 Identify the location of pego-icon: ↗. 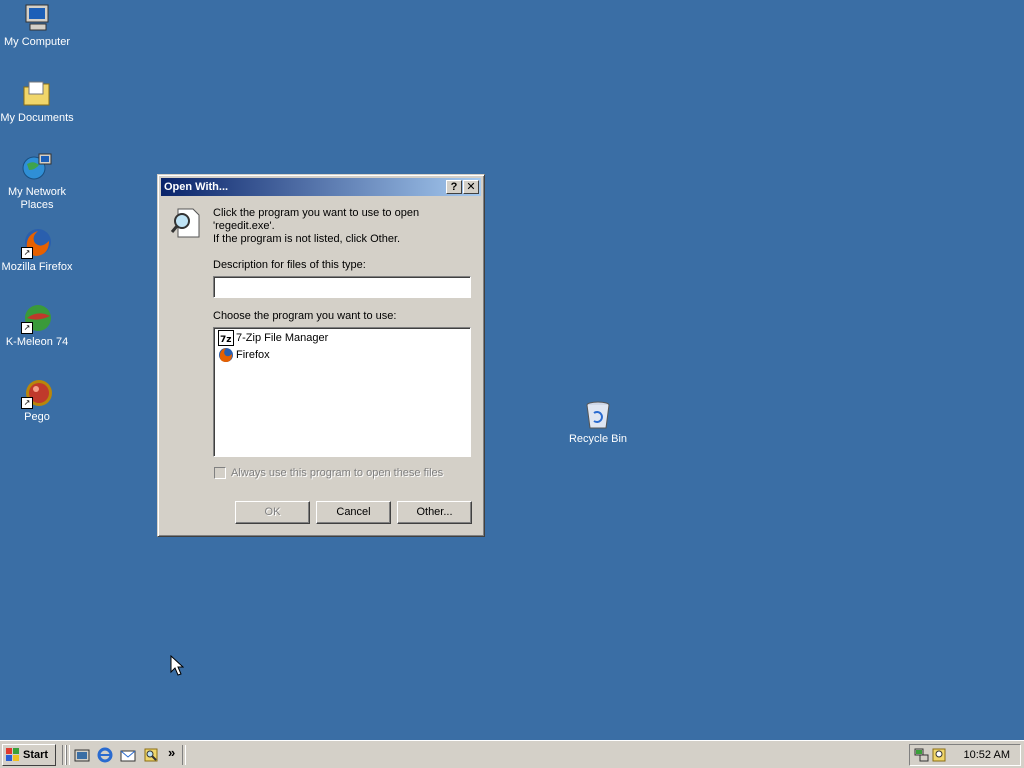
(37, 393).